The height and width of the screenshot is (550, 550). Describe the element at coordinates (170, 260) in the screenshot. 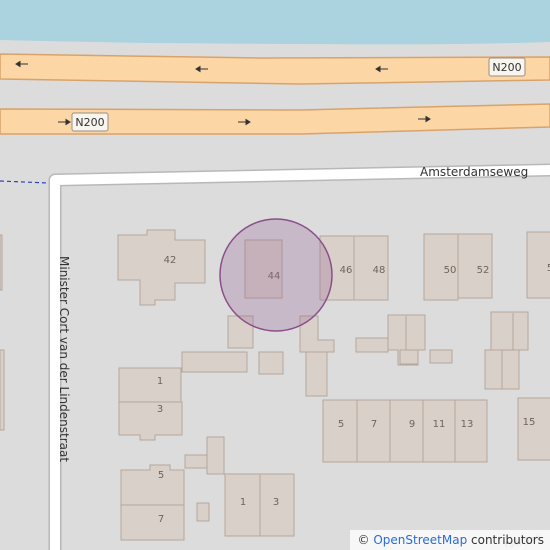

I see `house-number: 42` at that location.